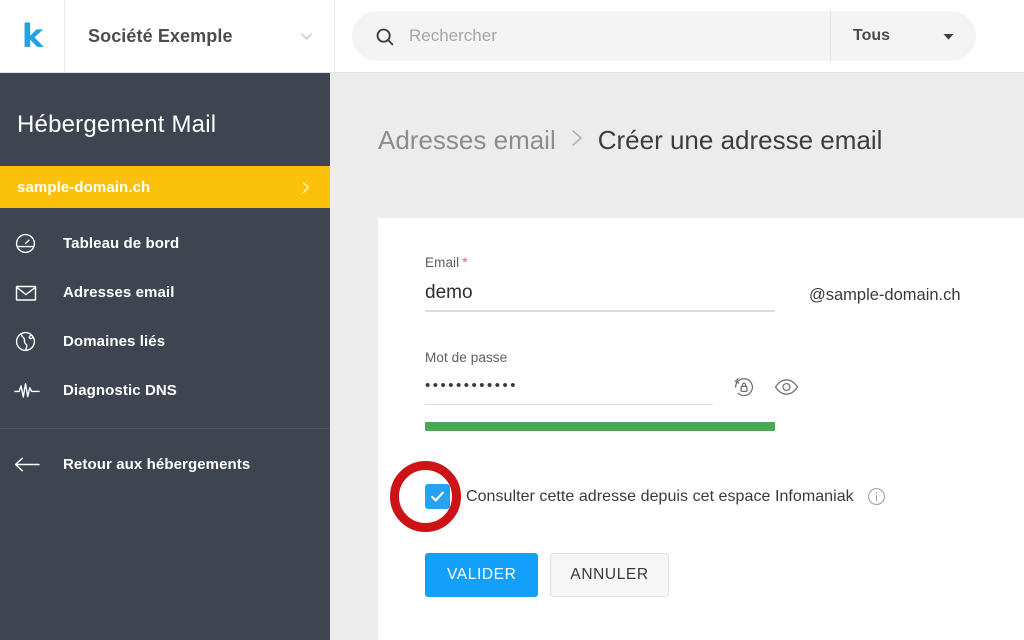 Image resolution: width=1024 pixels, height=640 pixels. What do you see at coordinates (465, 262) in the screenshot?
I see `required-marker: *` at bounding box center [465, 262].